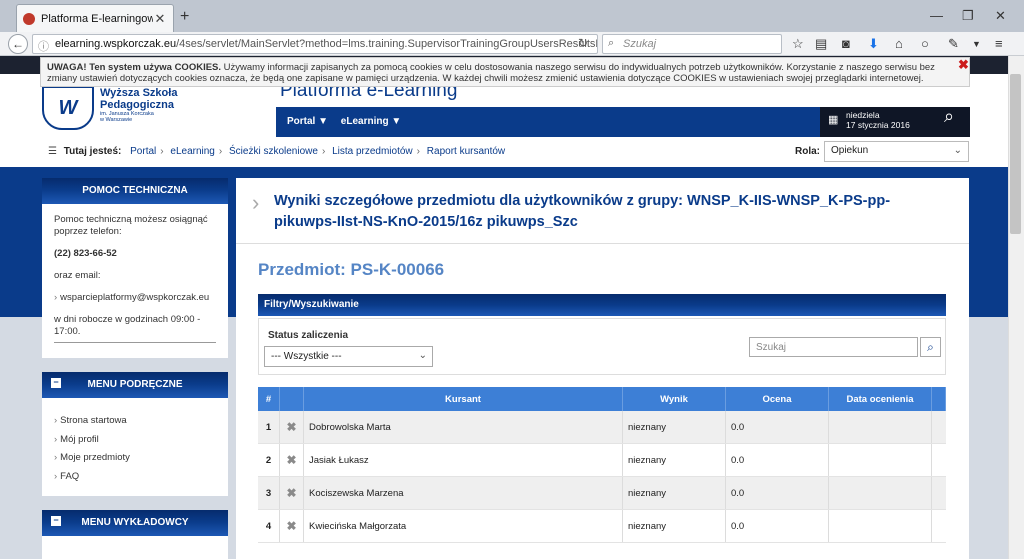  I want to click on table-row: 4 ✖ Kwiecińska Małgorzata nieznany 0.0, so click(602, 526).